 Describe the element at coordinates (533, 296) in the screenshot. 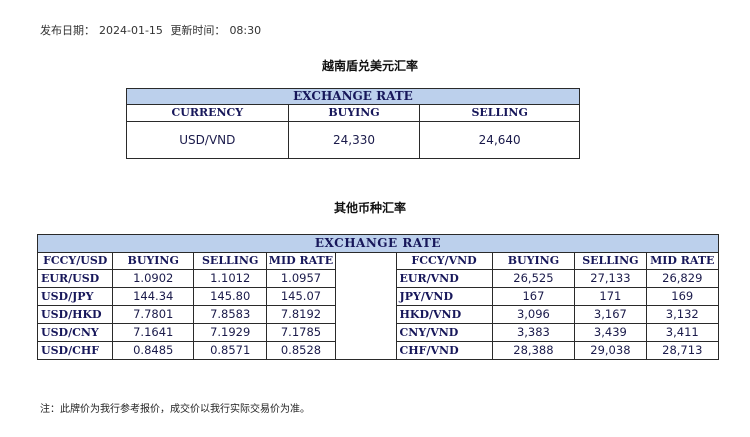

I see `buying-cell: 167` at that location.